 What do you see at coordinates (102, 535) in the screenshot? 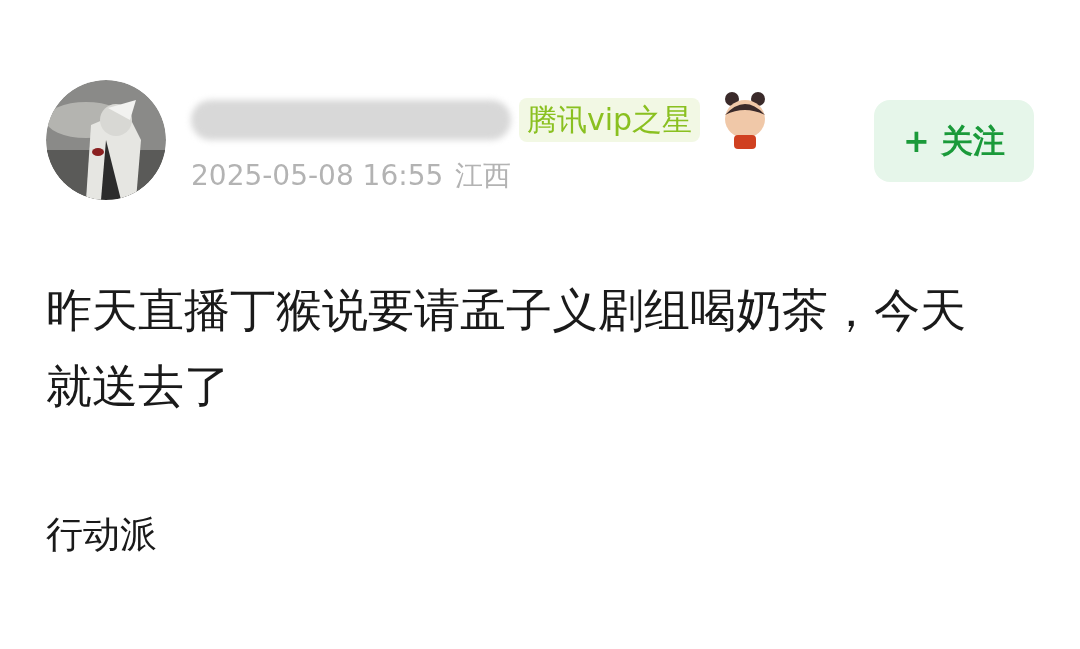
I see `post-text: 行动派` at bounding box center [102, 535].